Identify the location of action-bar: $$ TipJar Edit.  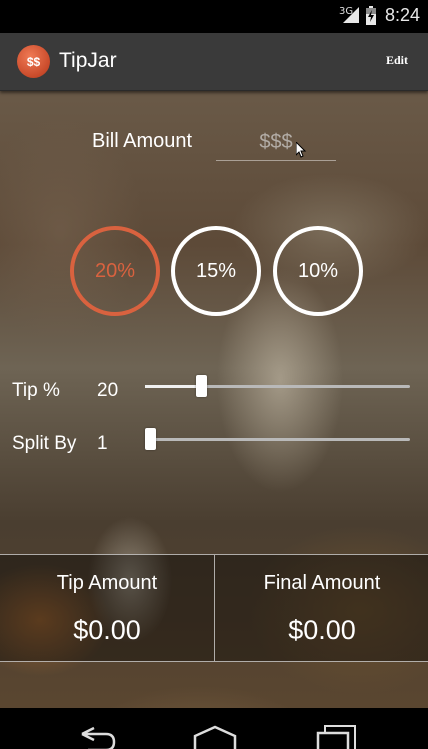
(214, 62).